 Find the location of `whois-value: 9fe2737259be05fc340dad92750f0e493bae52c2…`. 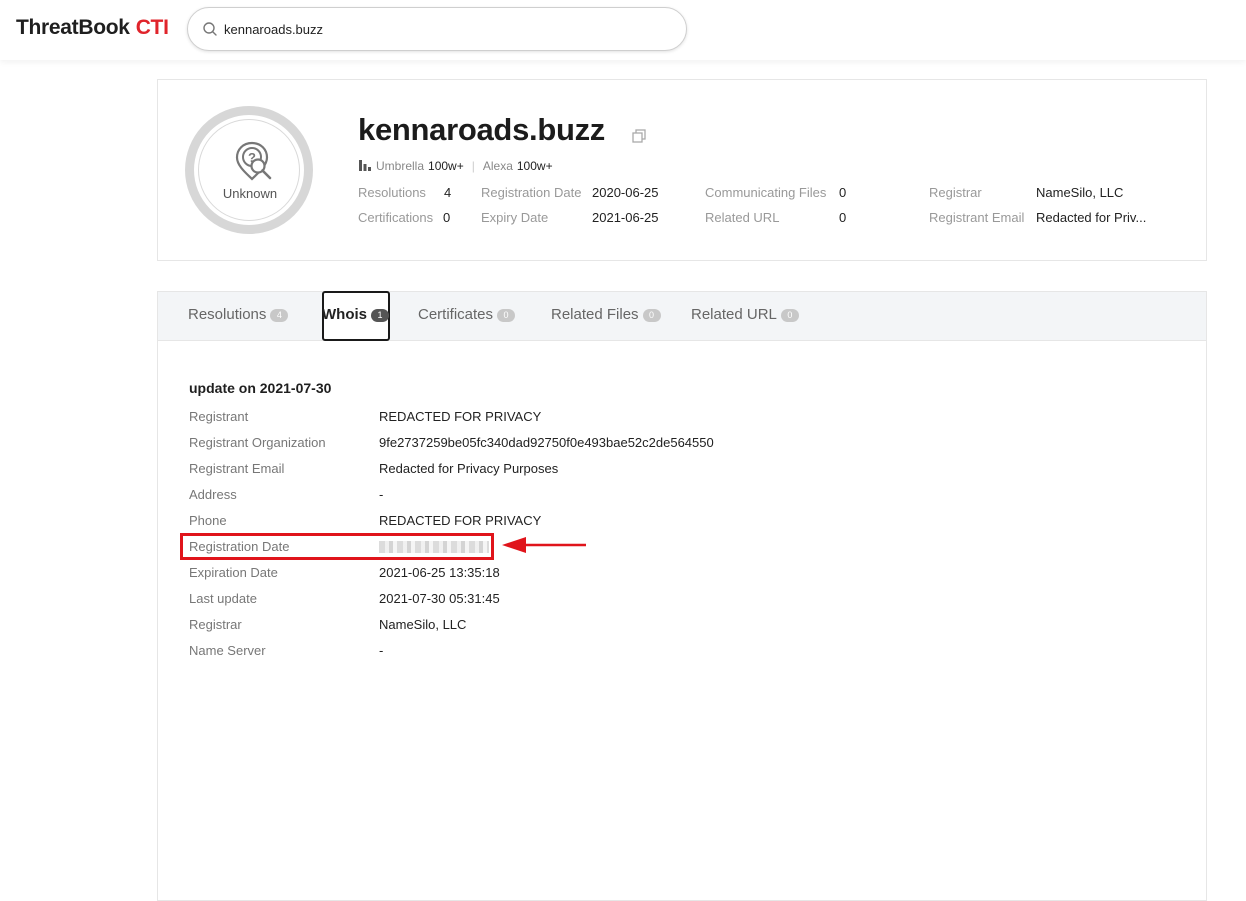

whois-value: 9fe2737259be05fc340dad92750f0e493bae52c2… is located at coordinates (546, 442).